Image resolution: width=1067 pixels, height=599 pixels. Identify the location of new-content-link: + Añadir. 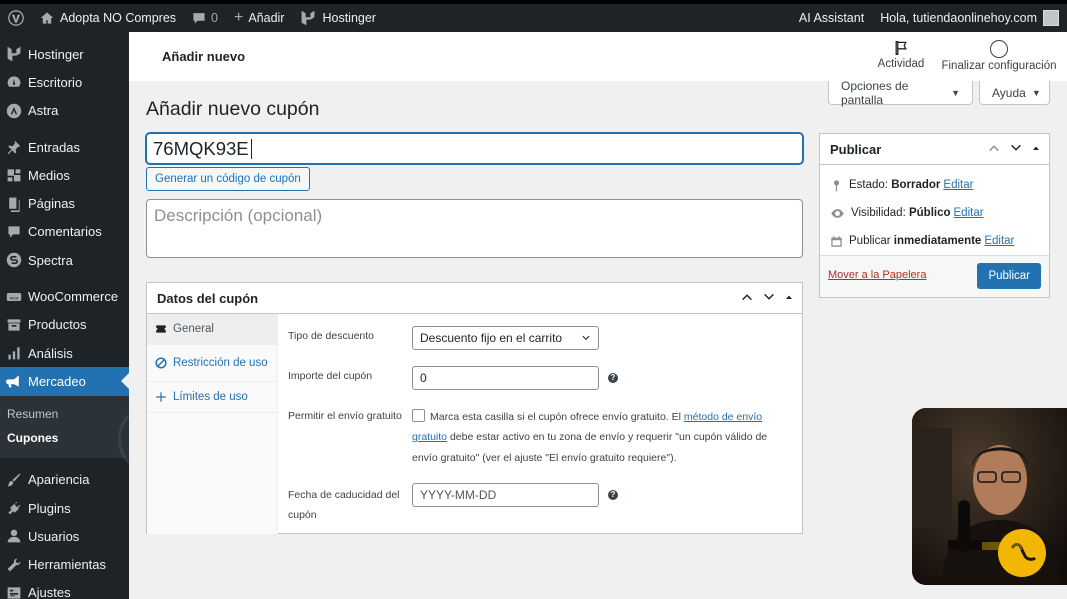
(259, 18).